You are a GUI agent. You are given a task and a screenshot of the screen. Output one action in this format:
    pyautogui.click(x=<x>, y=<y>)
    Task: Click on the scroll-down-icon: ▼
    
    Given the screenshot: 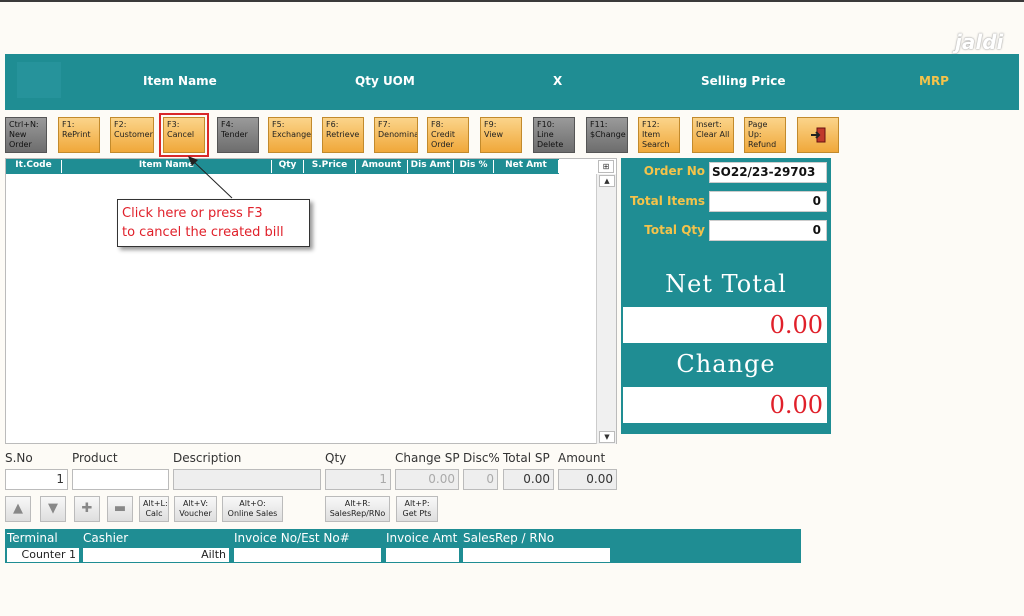 What is the action you would take?
    pyautogui.click(x=607, y=437)
    